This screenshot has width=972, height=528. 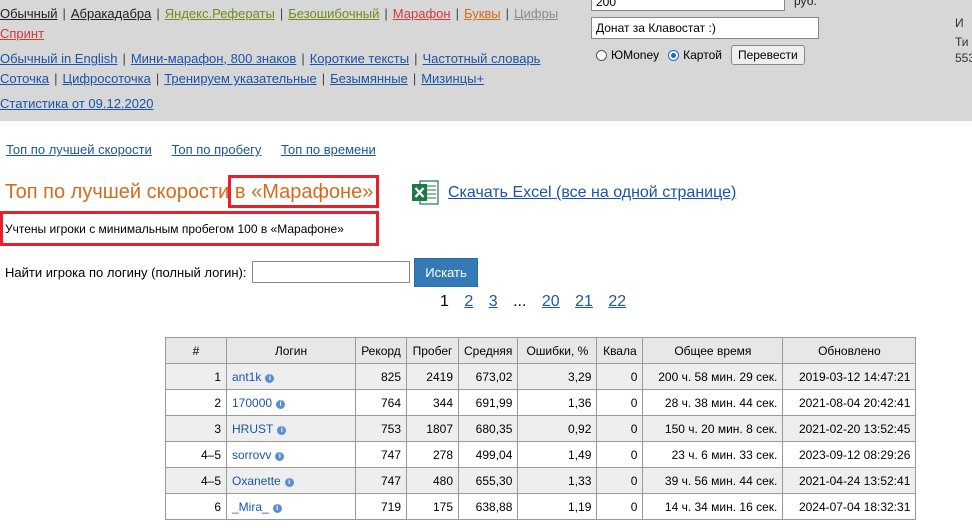 I want to click on cell-mileage: 344, so click(x=432, y=402).